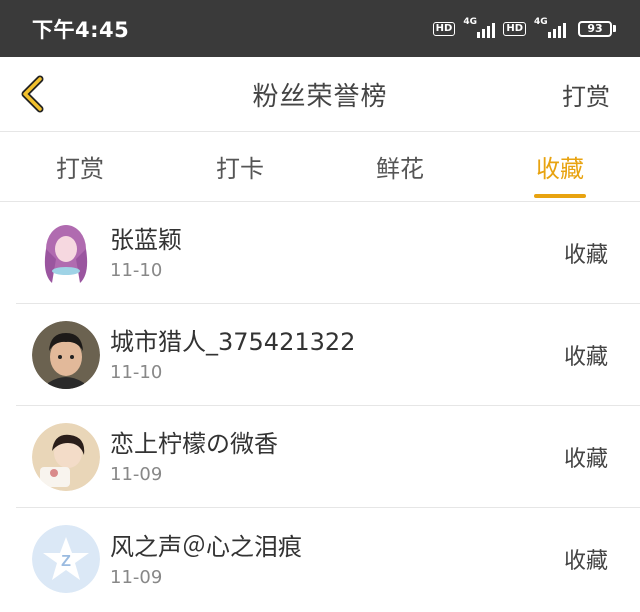  Describe the element at coordinates (81, 29) in the screenshot. I see `status-time: 下午4:45` at that location.